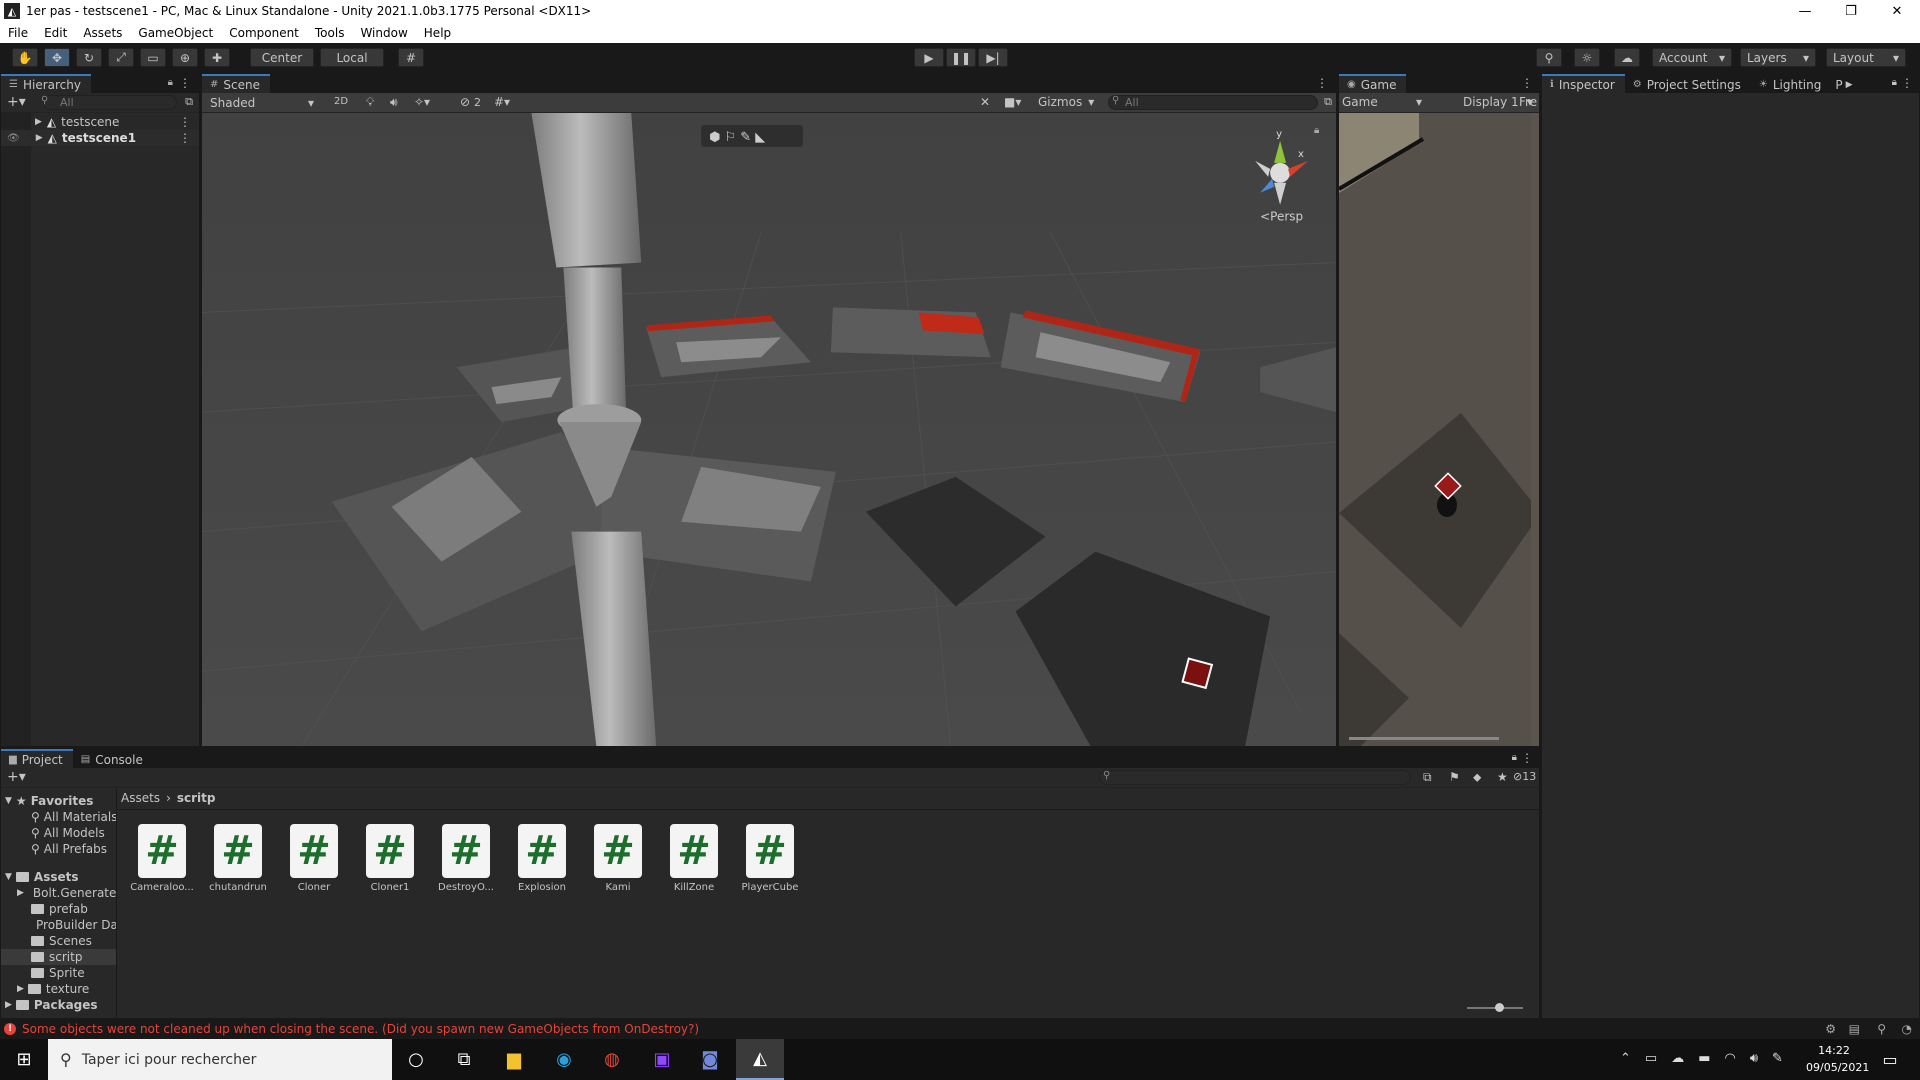 This screenshot has width=1920, height=1080. Describe the element at coordinates (564, 1059) in the screenshot. I see `edge-icon: ◉` at that location.